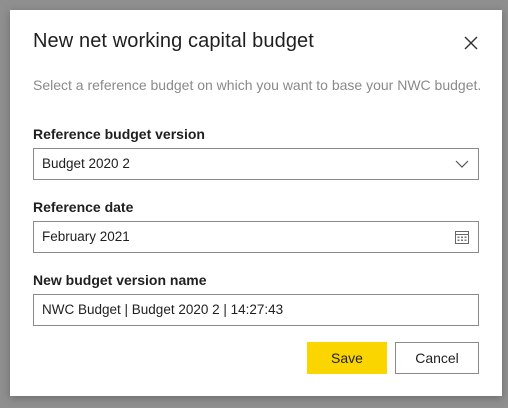  I want to click on close-button, so click(471, 43).